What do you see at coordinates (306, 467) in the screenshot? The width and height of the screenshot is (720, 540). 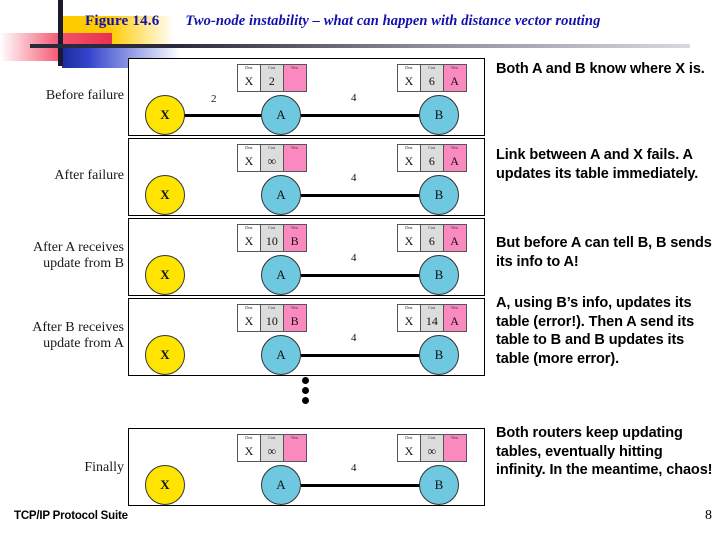 I see `stage-diagram-5: 4 X A B Dest. X Cost ∞ Next Dest. X Cost ∞ Next` at bounding box center [306, 467].